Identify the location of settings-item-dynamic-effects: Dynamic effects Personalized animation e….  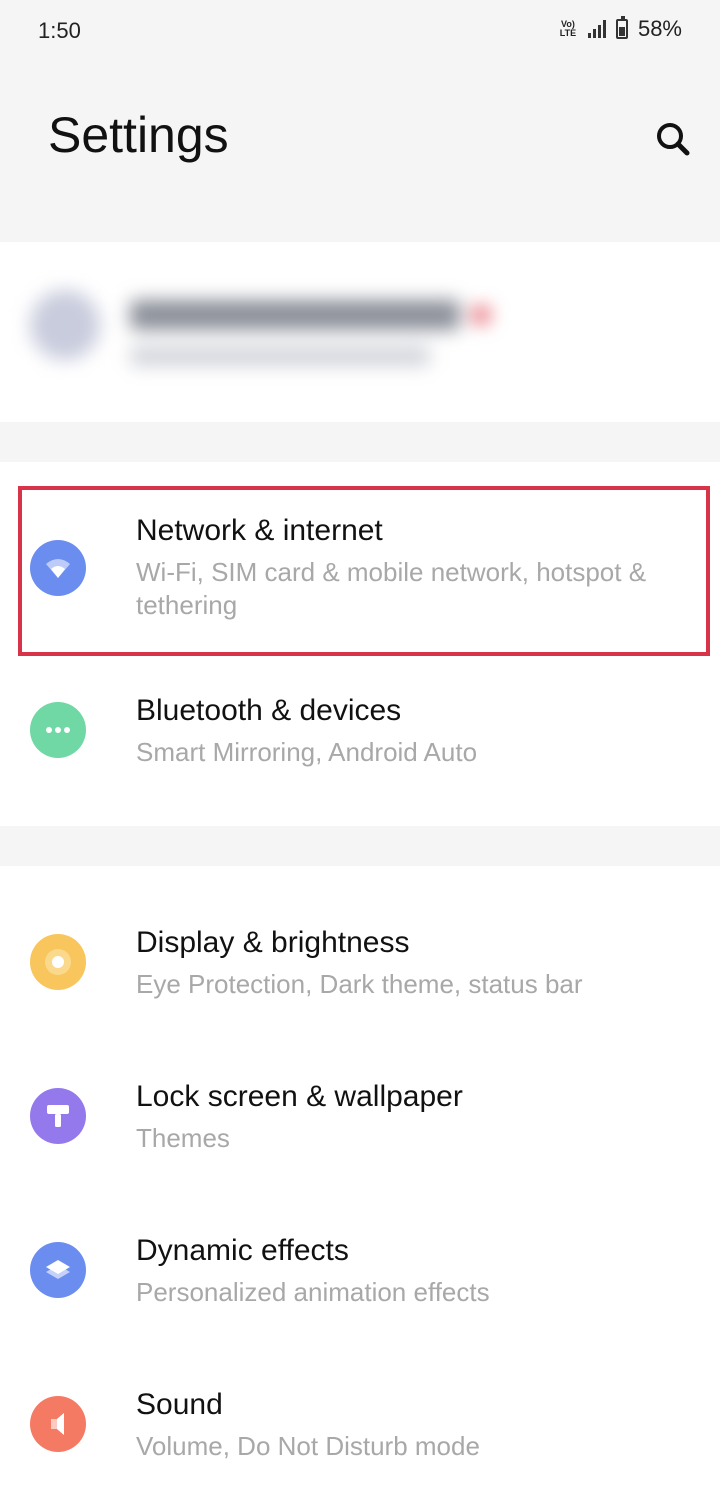
(360, 1279).